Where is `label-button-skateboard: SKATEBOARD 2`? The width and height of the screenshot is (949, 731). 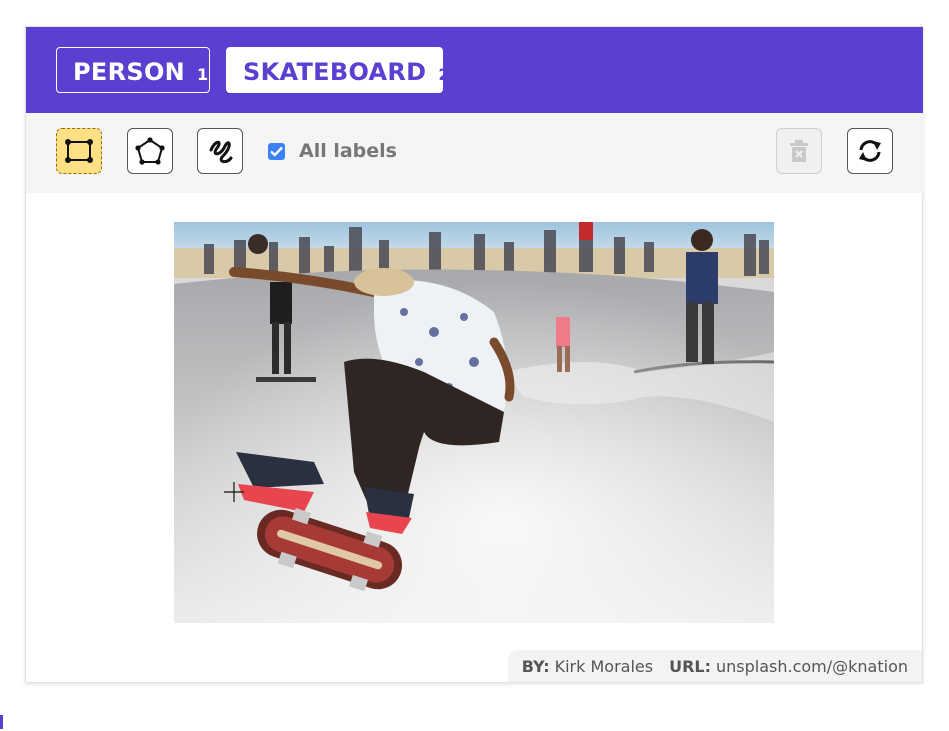 label-button-skateboard: SKATEBOARD 2 is located at coordinates (338, 70).